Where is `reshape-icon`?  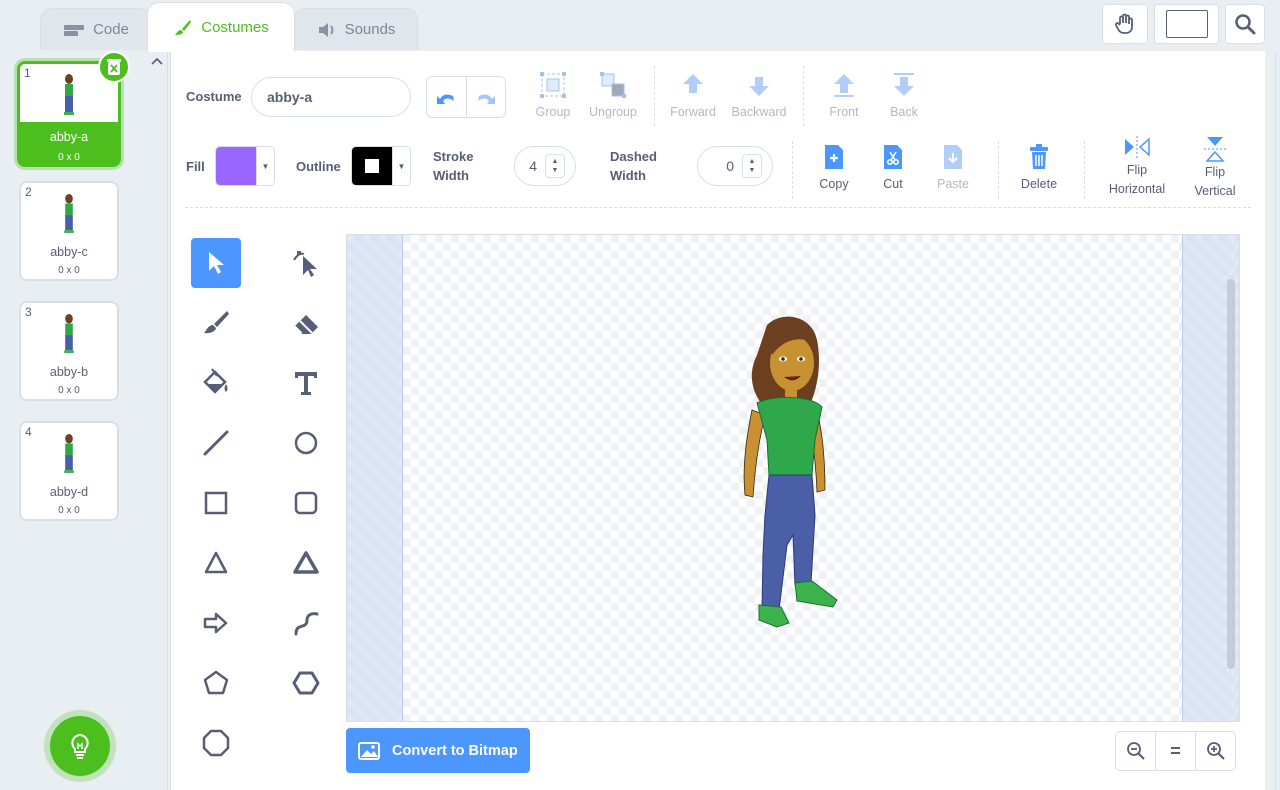 reshape-icon is located at coordinates (305, 264).